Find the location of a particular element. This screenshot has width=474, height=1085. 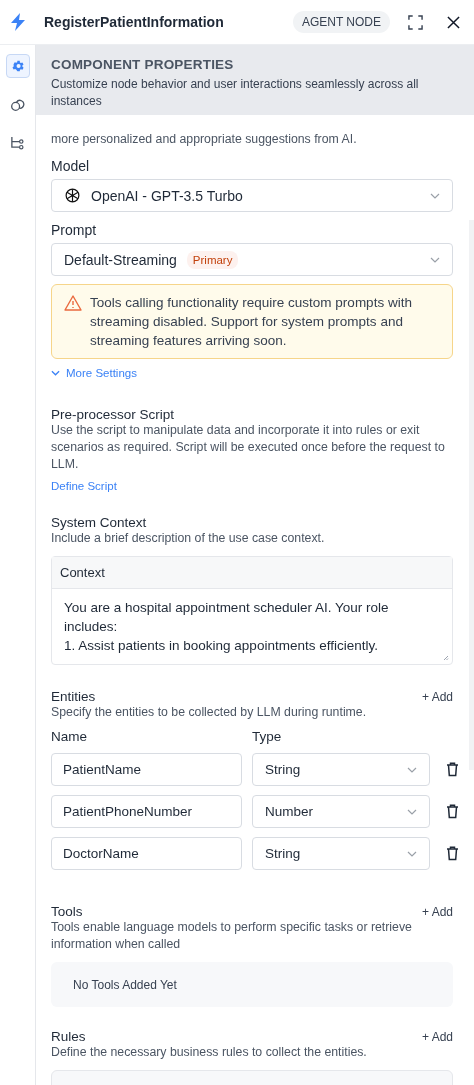

context-field: Context You are a hospital appointment scheduler AI. Your role includes: 1. Assist patients in booking appointments efficiently. is located at coordinates (252, 610).